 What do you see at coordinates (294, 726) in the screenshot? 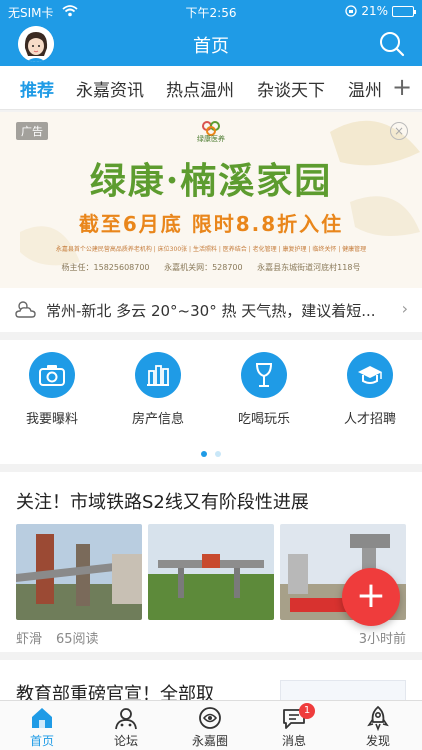
I see `nav-messages: 1 消息` at bounding box center [294, 726].